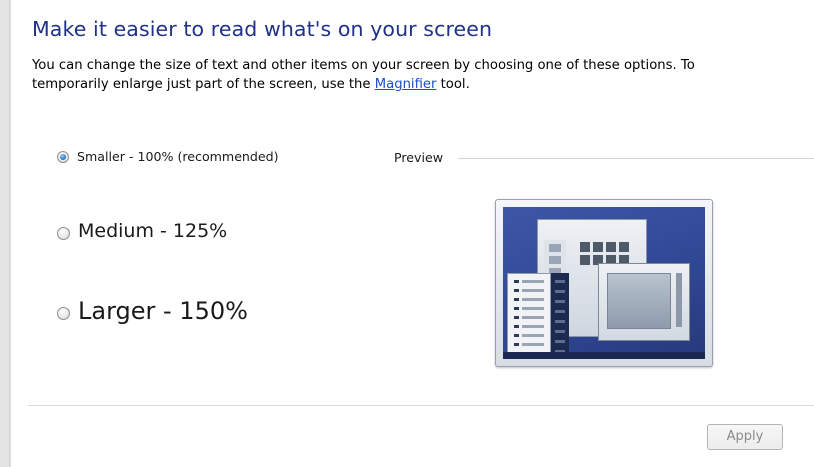 This screenshot has width=814, height=467. What do you see at coordinates (644, 302) in the screenshot?
I see `preview-front-window` at bounding box center [644, 302].